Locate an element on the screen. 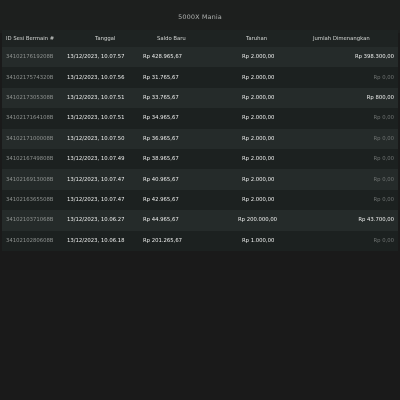  date-cell: 13/12/2023, 10.07.56 is located at coordinates (96, 77).